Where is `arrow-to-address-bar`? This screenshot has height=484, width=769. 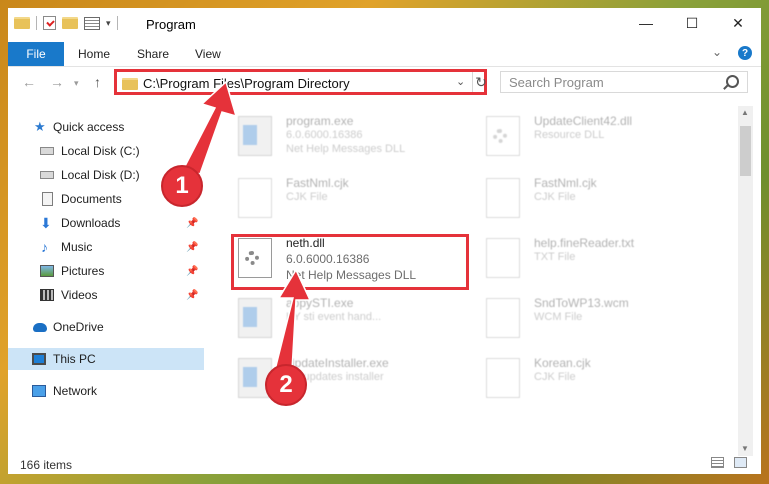
arrow-to-address-bar is located at coordinates (209, 127).